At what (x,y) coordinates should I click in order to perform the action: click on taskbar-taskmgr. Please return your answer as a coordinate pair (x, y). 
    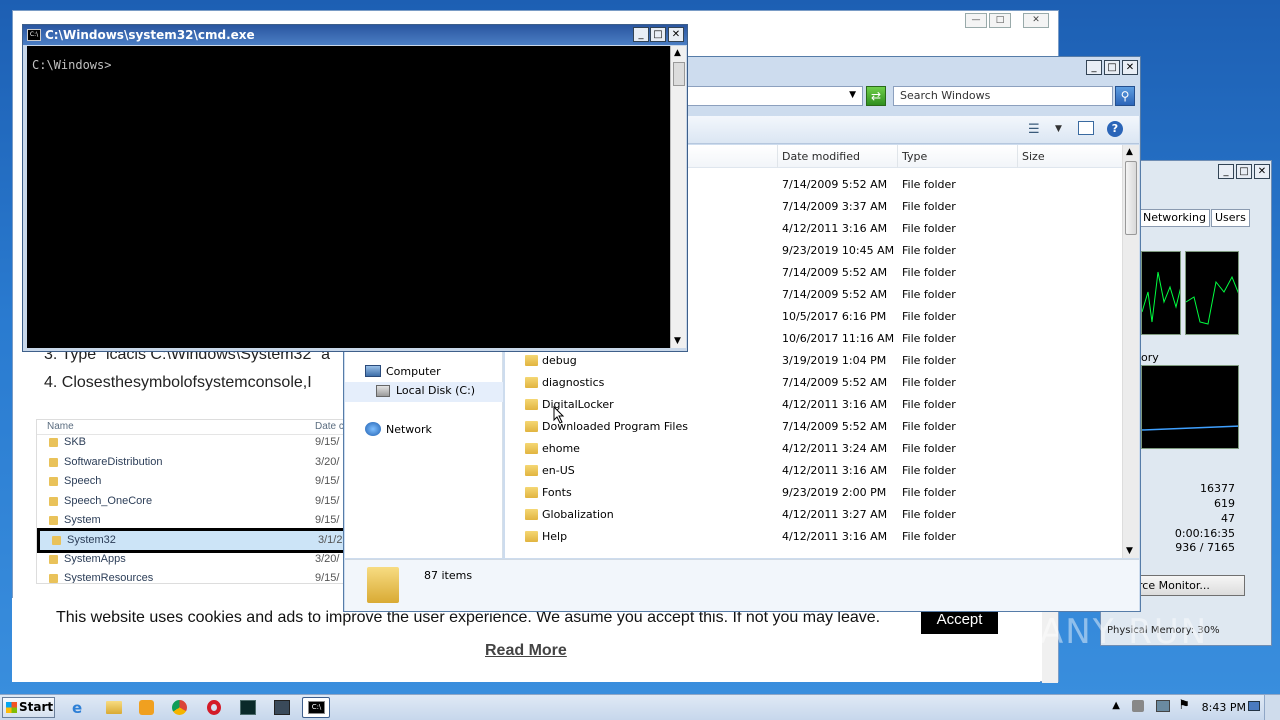
    Looking at the image, I should click on (248, 707).